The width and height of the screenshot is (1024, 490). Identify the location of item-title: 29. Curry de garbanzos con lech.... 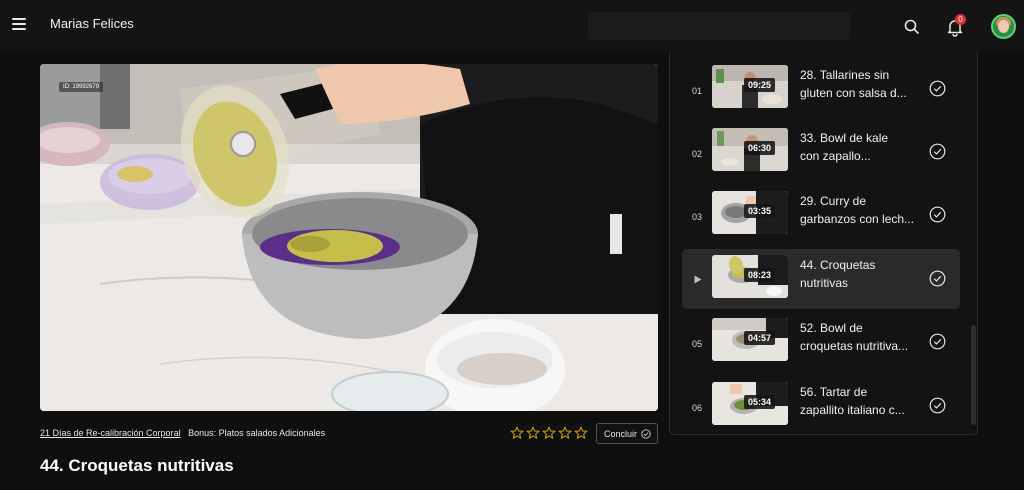
(860, 210).